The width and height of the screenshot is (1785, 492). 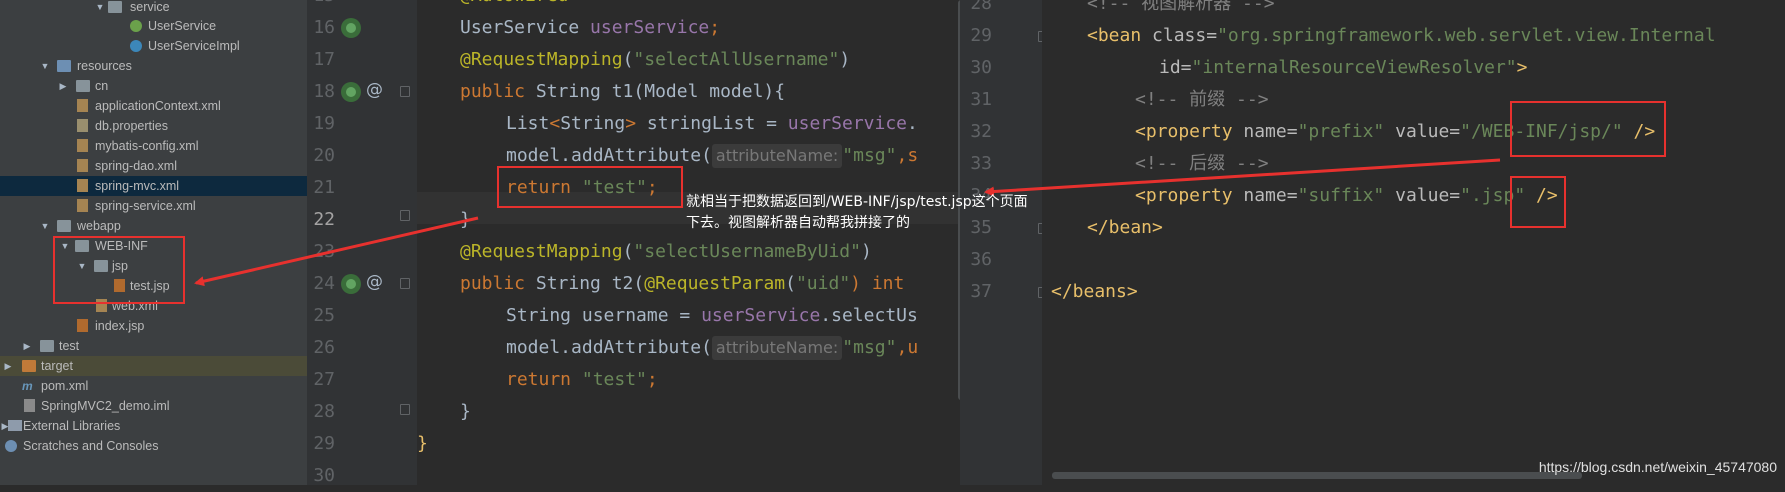 I want to click on arrow-to-jsp-folder, so click(x=336, y=251).